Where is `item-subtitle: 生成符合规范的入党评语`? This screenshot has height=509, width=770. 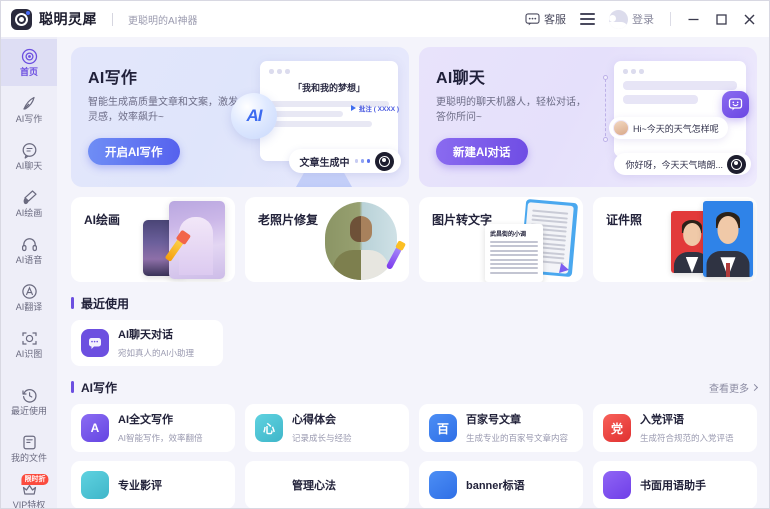
item-subtitle: 生成符合规范的入党评语 is located at coordinates (687, 438).